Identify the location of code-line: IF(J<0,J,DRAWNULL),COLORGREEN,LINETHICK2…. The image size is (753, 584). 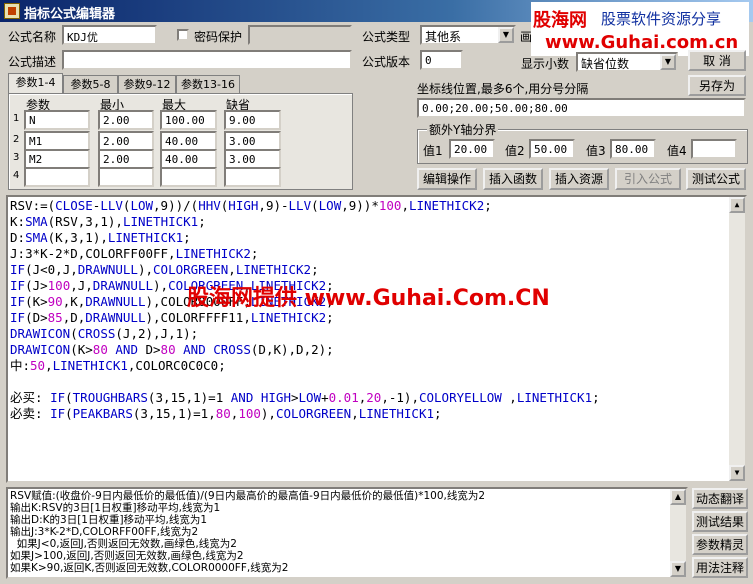
(164, 269).